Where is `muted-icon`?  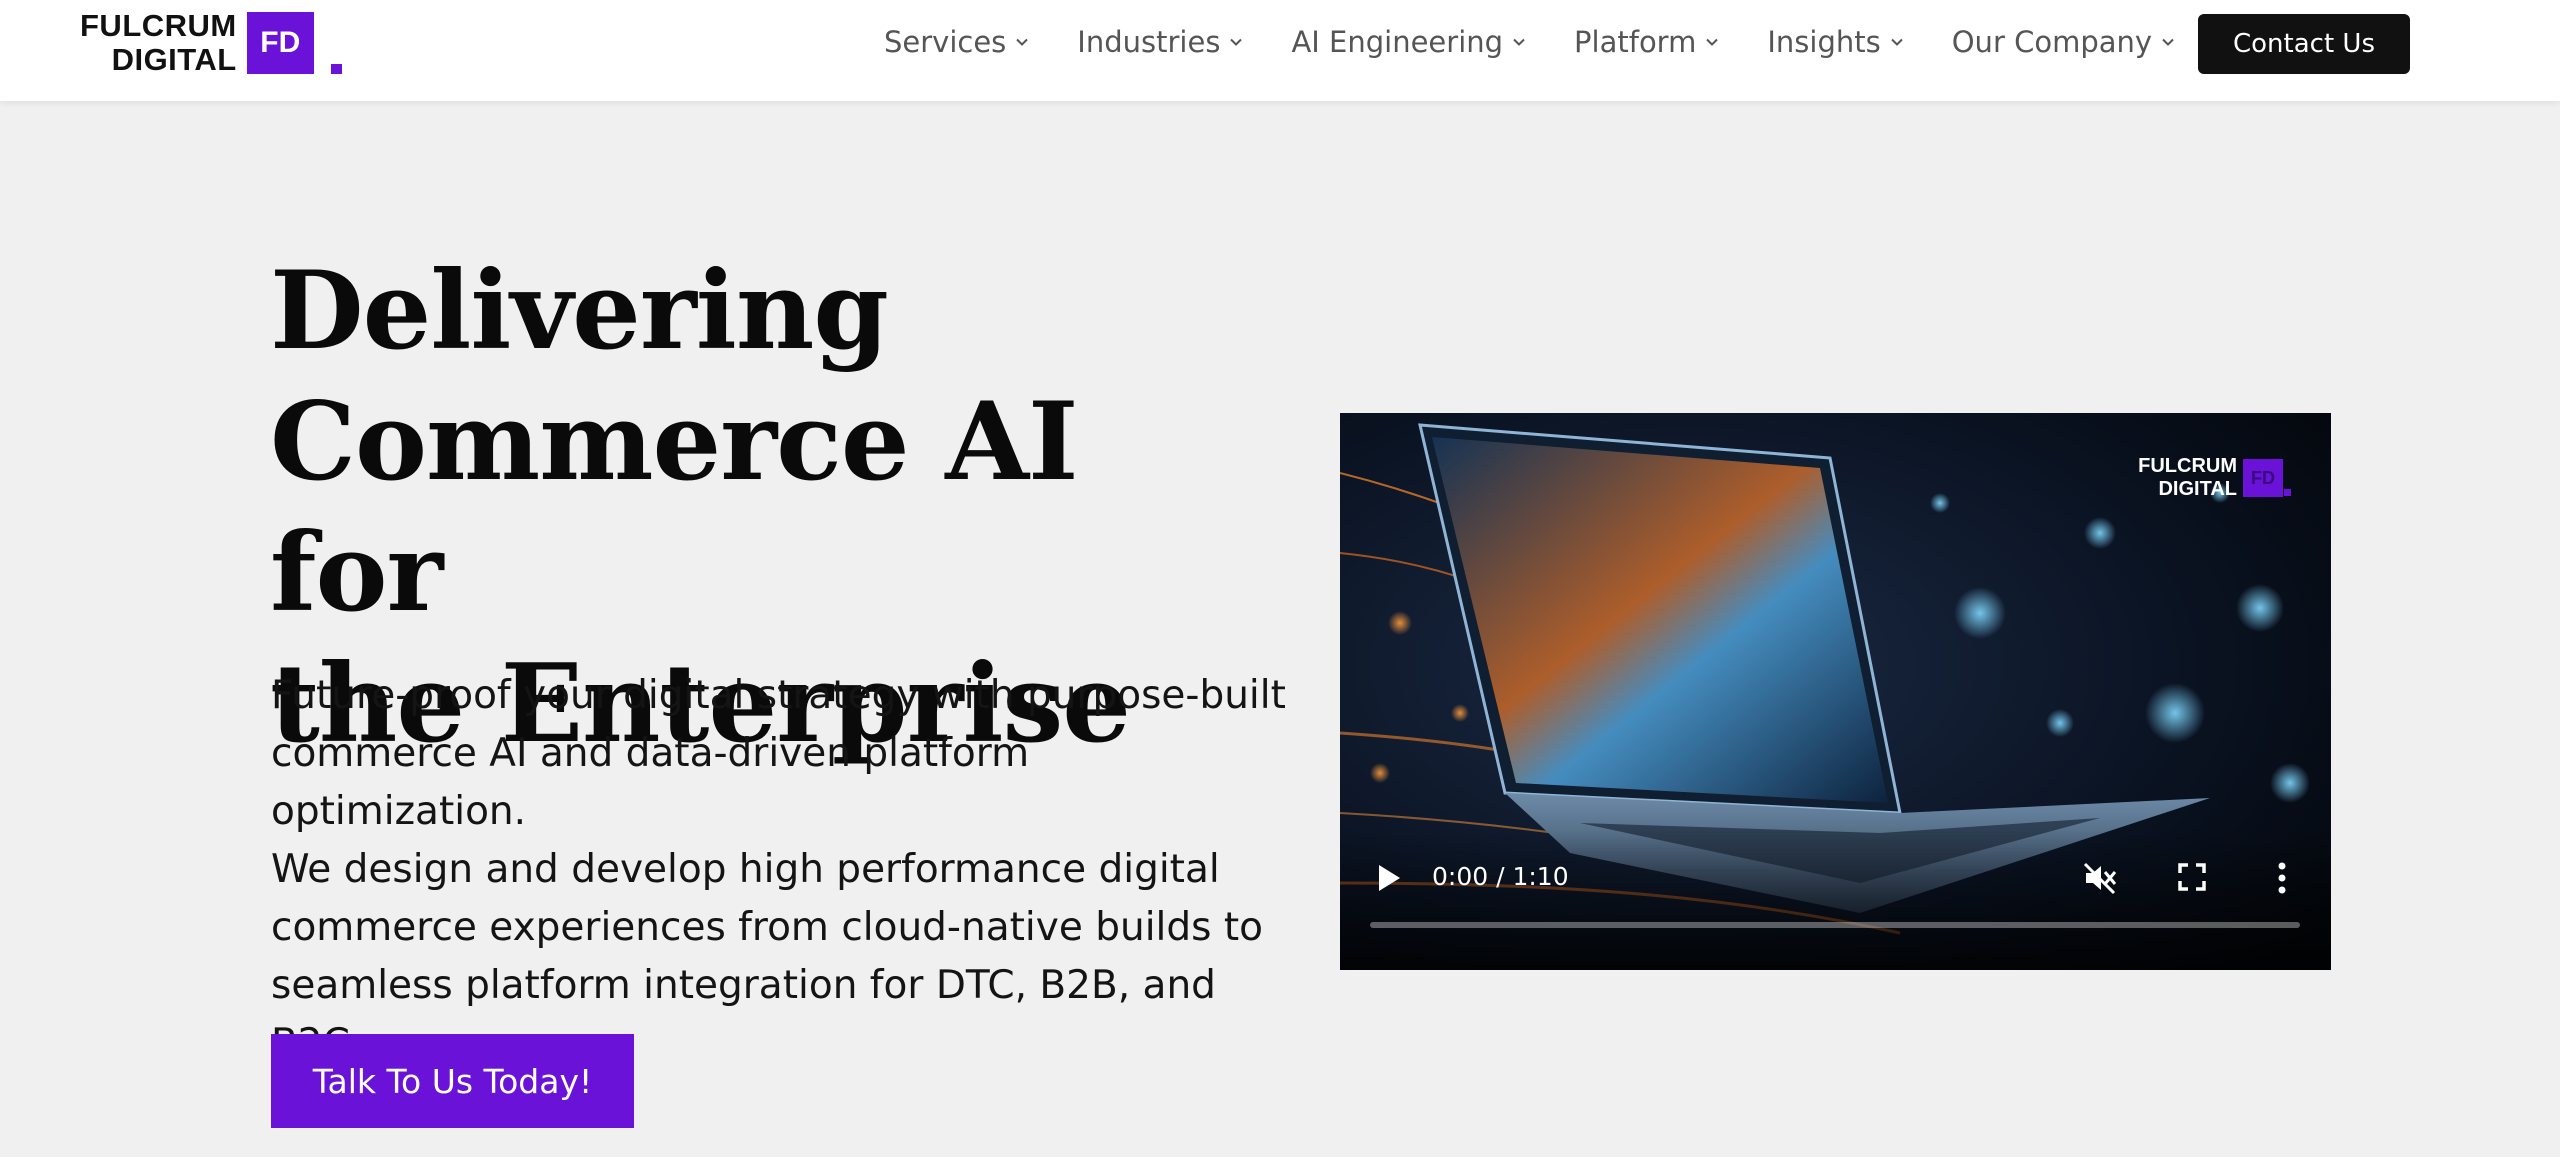
muted-icon is located at coordinates (2100, 878).